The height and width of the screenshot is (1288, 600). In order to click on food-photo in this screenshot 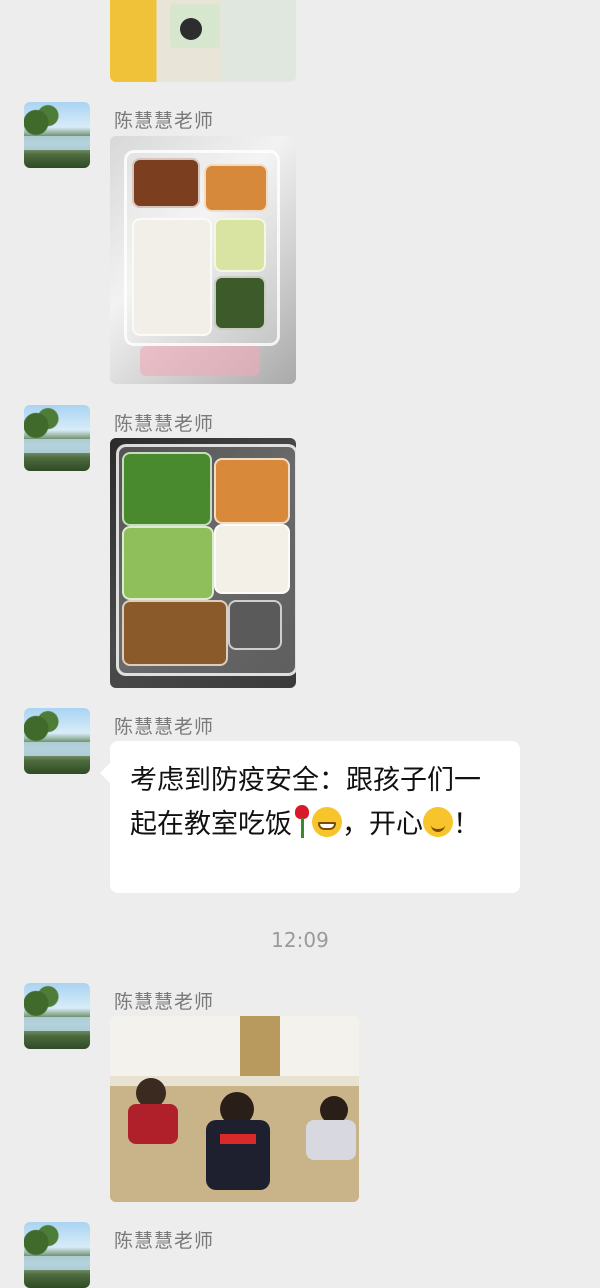, I will do `click(203, 41)`.